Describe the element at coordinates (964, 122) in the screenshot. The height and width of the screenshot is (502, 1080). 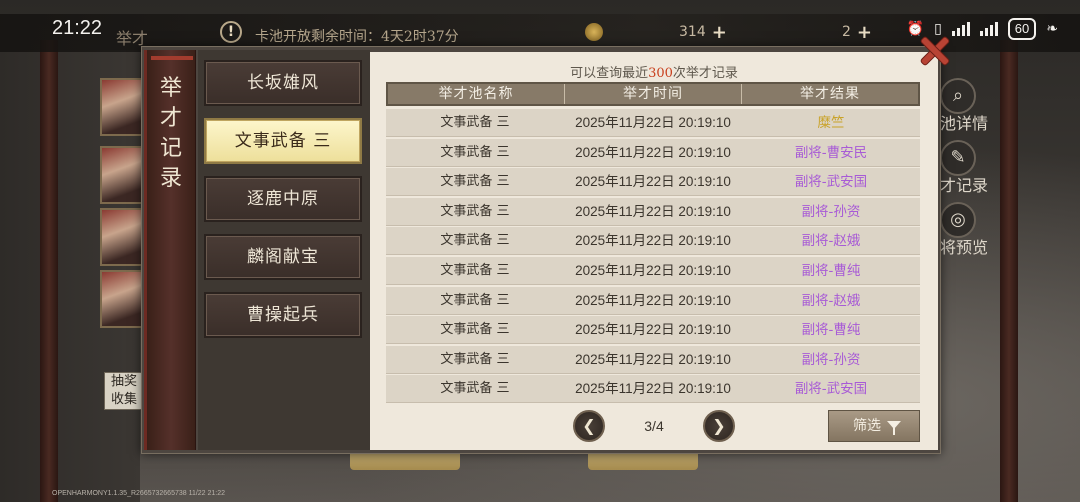
I see `pool-details-label: 池详情` at that location.